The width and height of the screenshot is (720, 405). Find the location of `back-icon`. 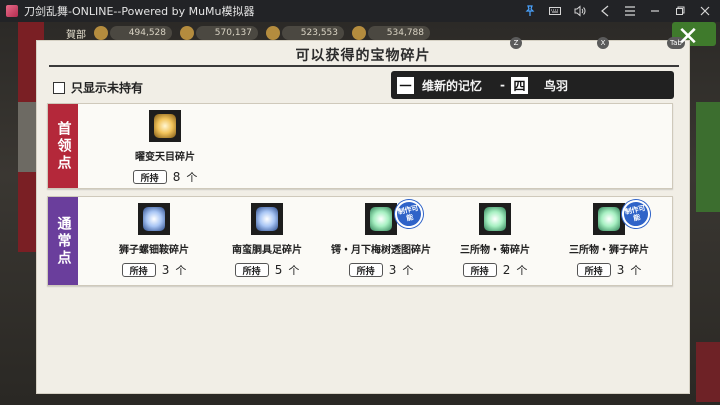

back-icon is located at coordinates (605, 11).